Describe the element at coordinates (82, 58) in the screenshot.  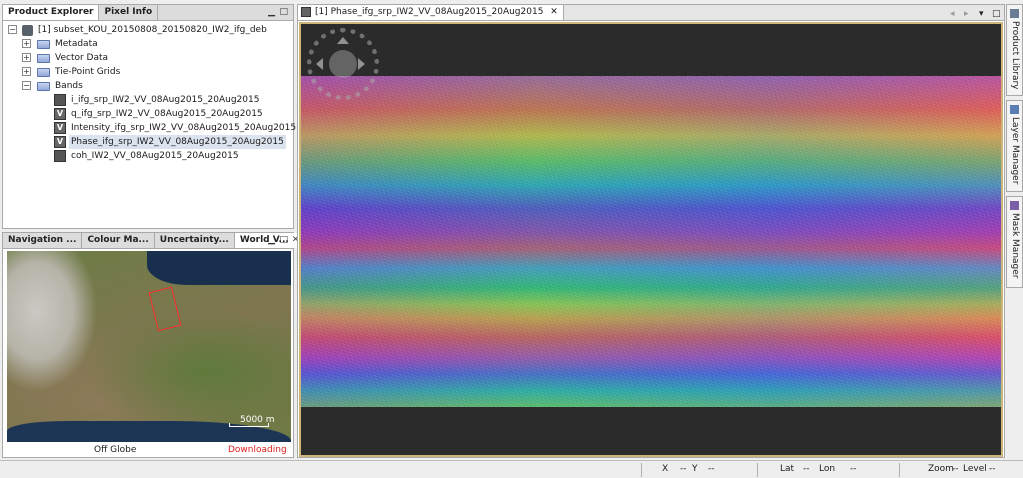
I see `vector-data-label: Vector Data` at that location.